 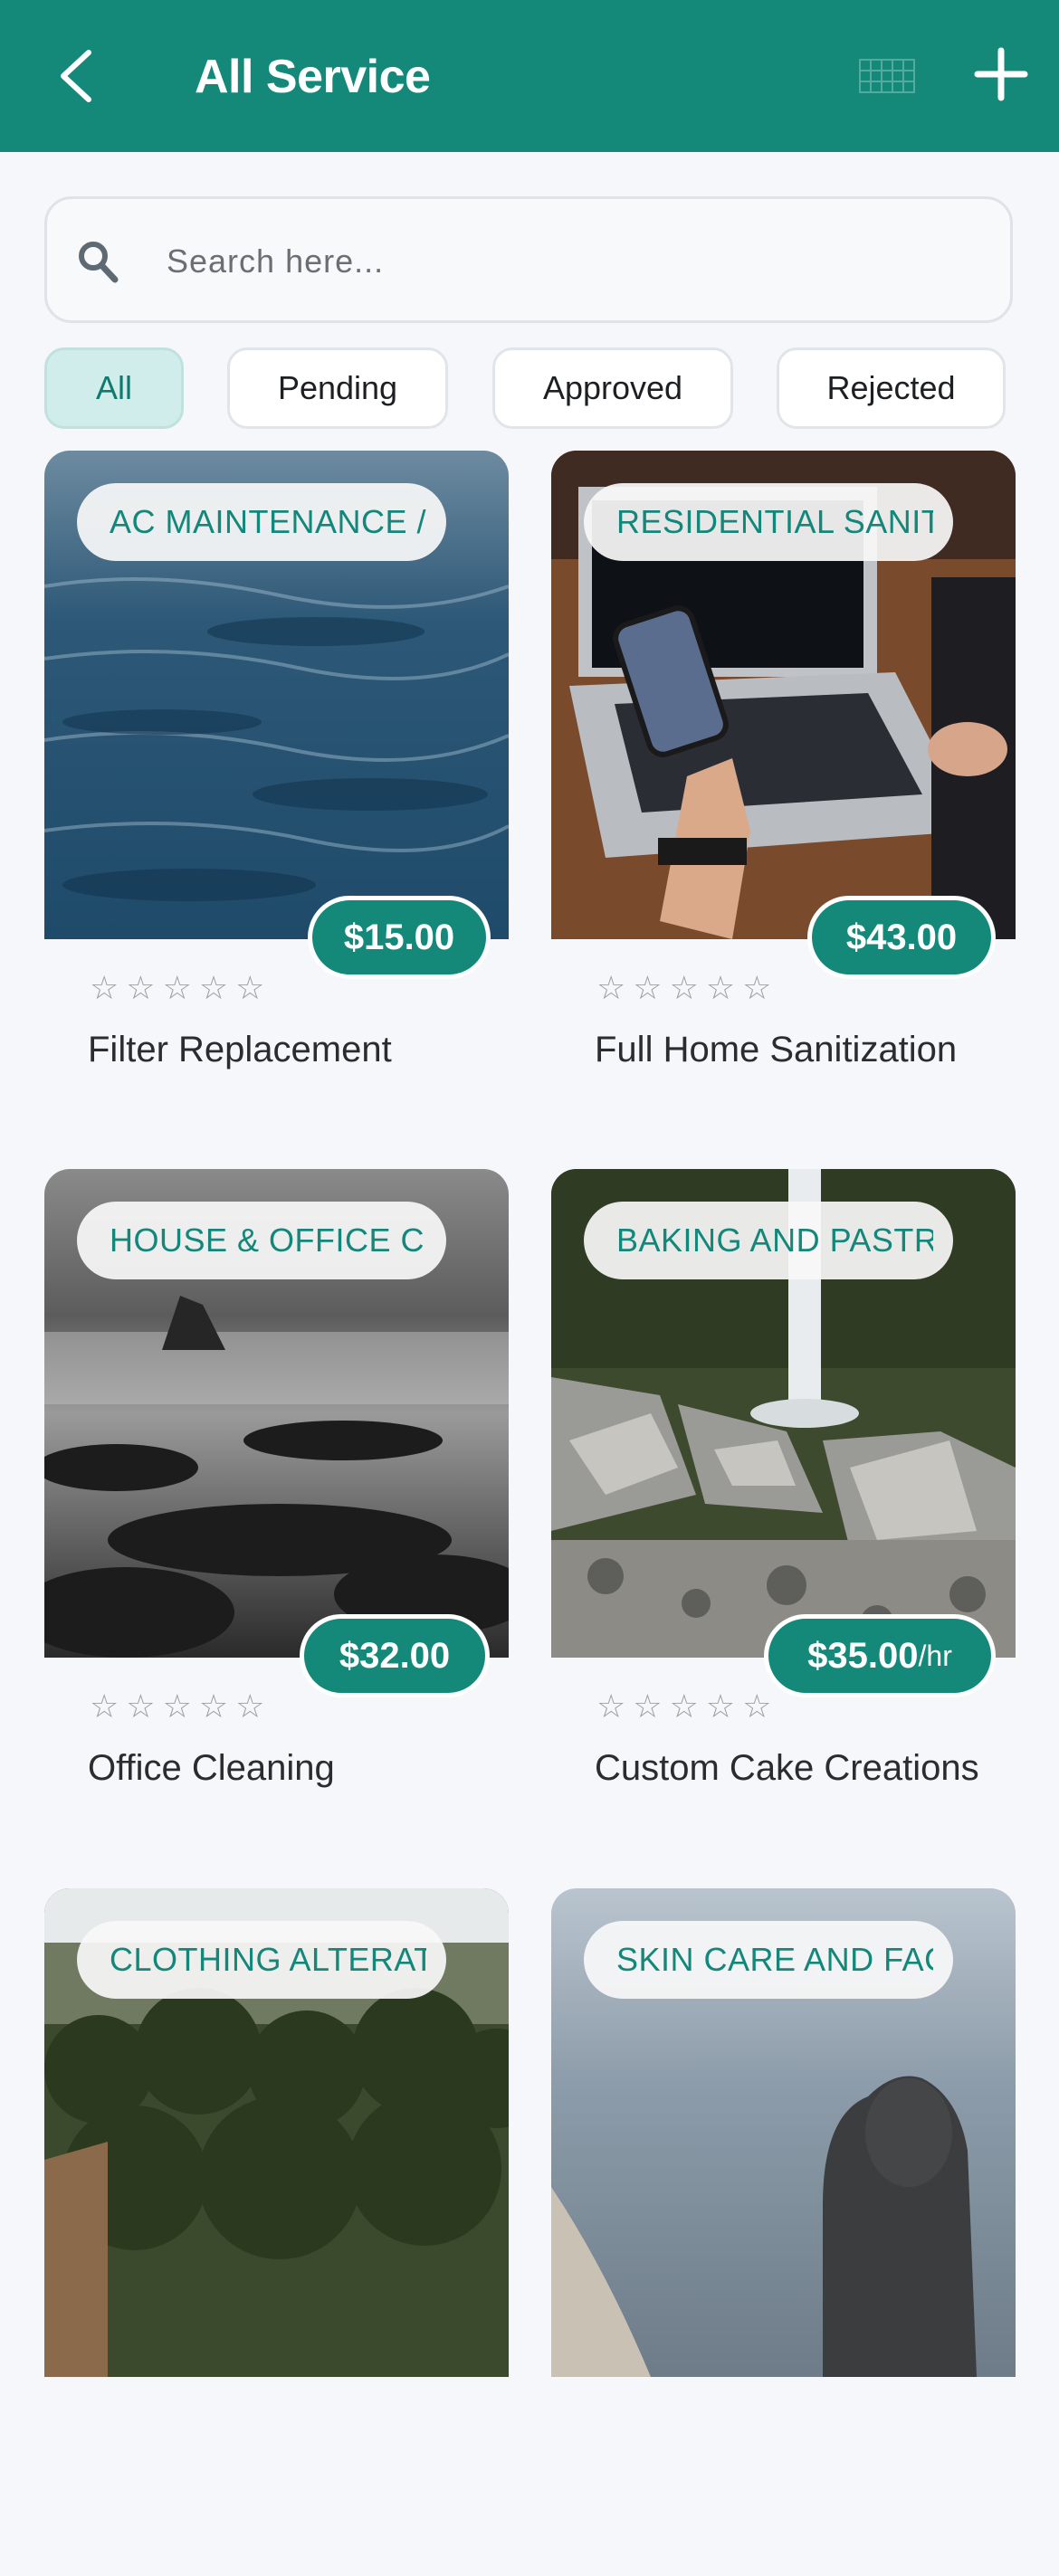 What do you see at coordinates (313, 77) in the screenshot?
I see `page-title: All Service` at bounding box center [313, 77].